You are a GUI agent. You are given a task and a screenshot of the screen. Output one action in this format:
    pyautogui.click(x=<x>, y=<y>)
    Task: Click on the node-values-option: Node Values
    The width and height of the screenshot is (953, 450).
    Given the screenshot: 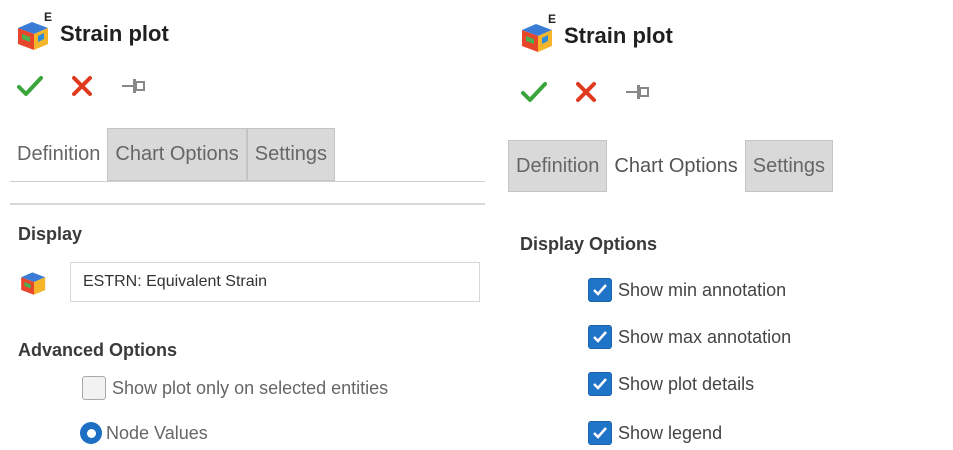 What is the action you would take?
    pyautogui.click(x=144, y=433)
    